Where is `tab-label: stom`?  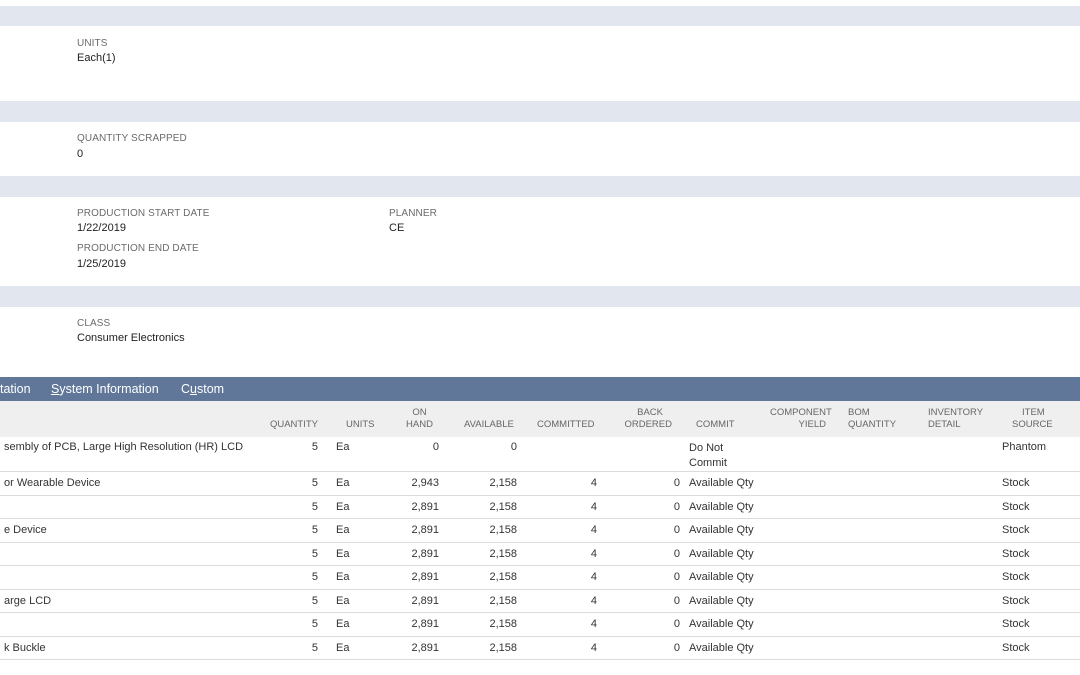 tab-label: stom is located at coordinates (210, 389).